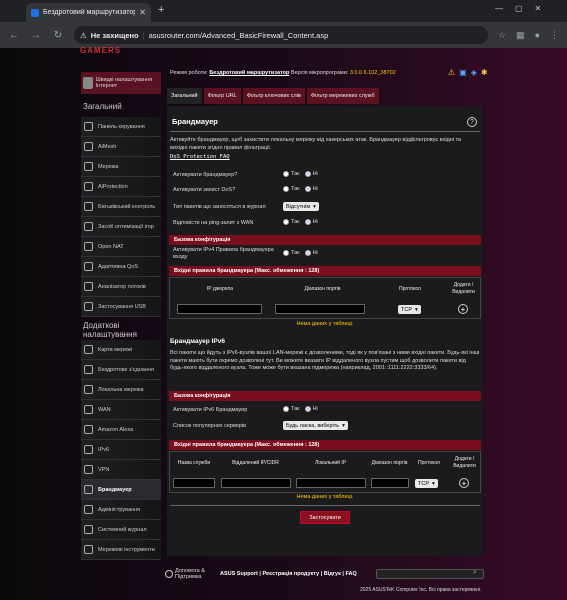 Image resolution: width=567 pixels, height=600 pixels. Describe the element at coordinates (88, 529) in the screenshot. I see `log-icon` at that location.